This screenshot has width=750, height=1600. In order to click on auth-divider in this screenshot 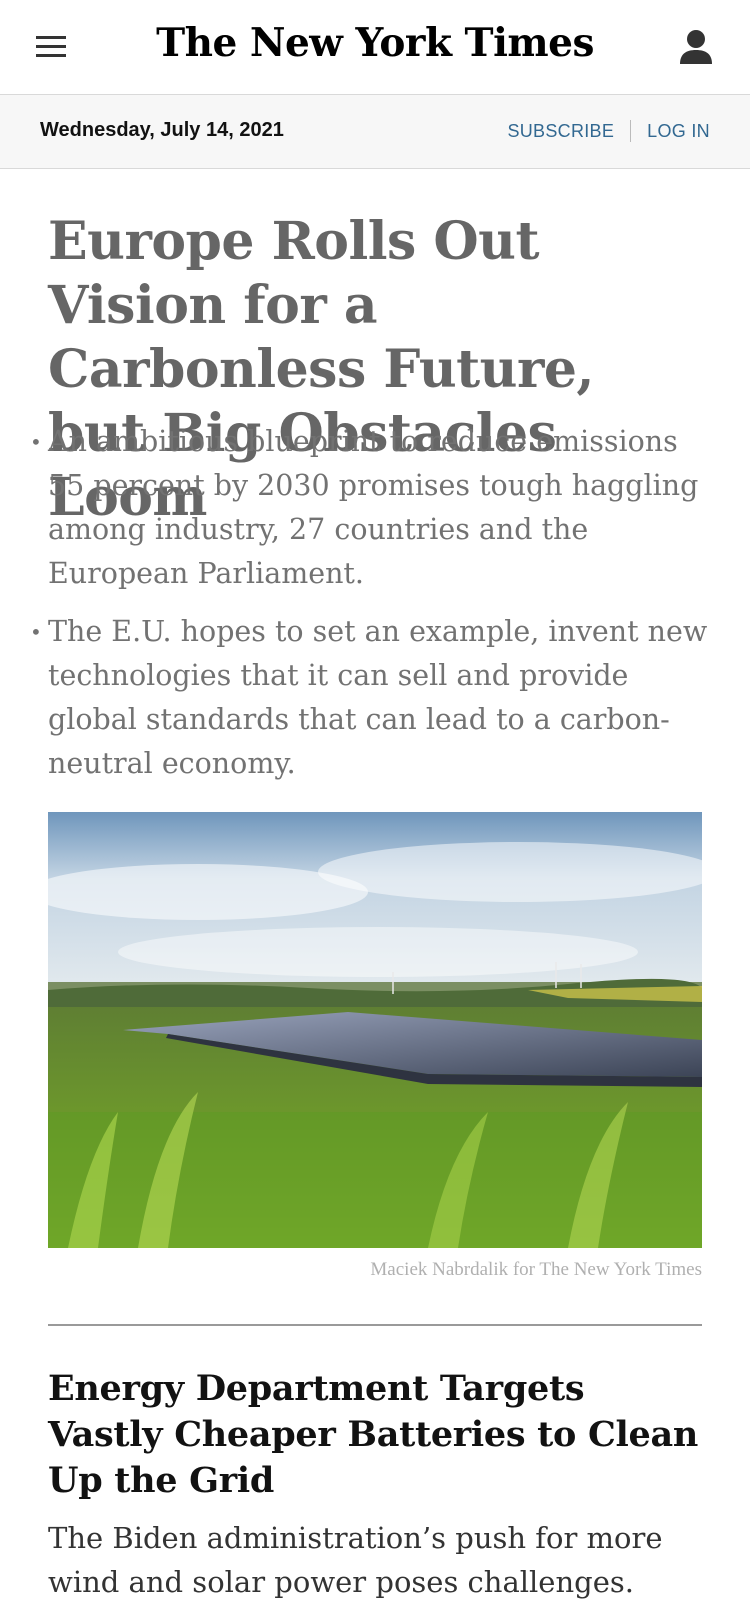, I will do `click(631, 131)`.